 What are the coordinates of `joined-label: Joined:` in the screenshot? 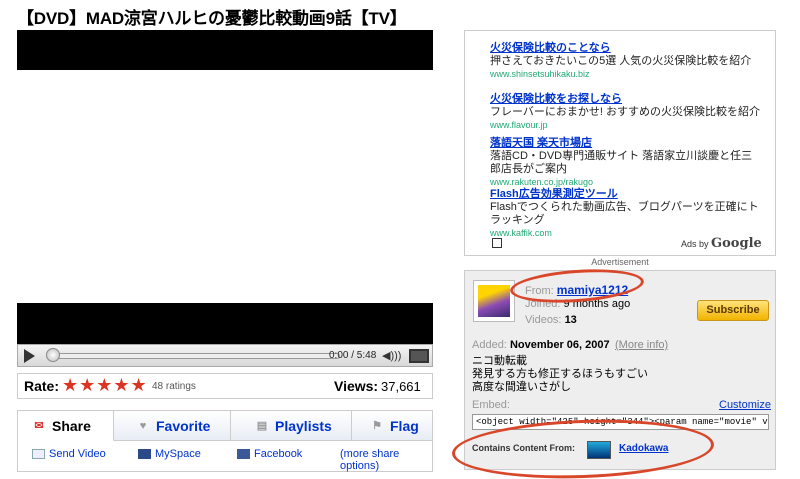 It's located at (543, 304).